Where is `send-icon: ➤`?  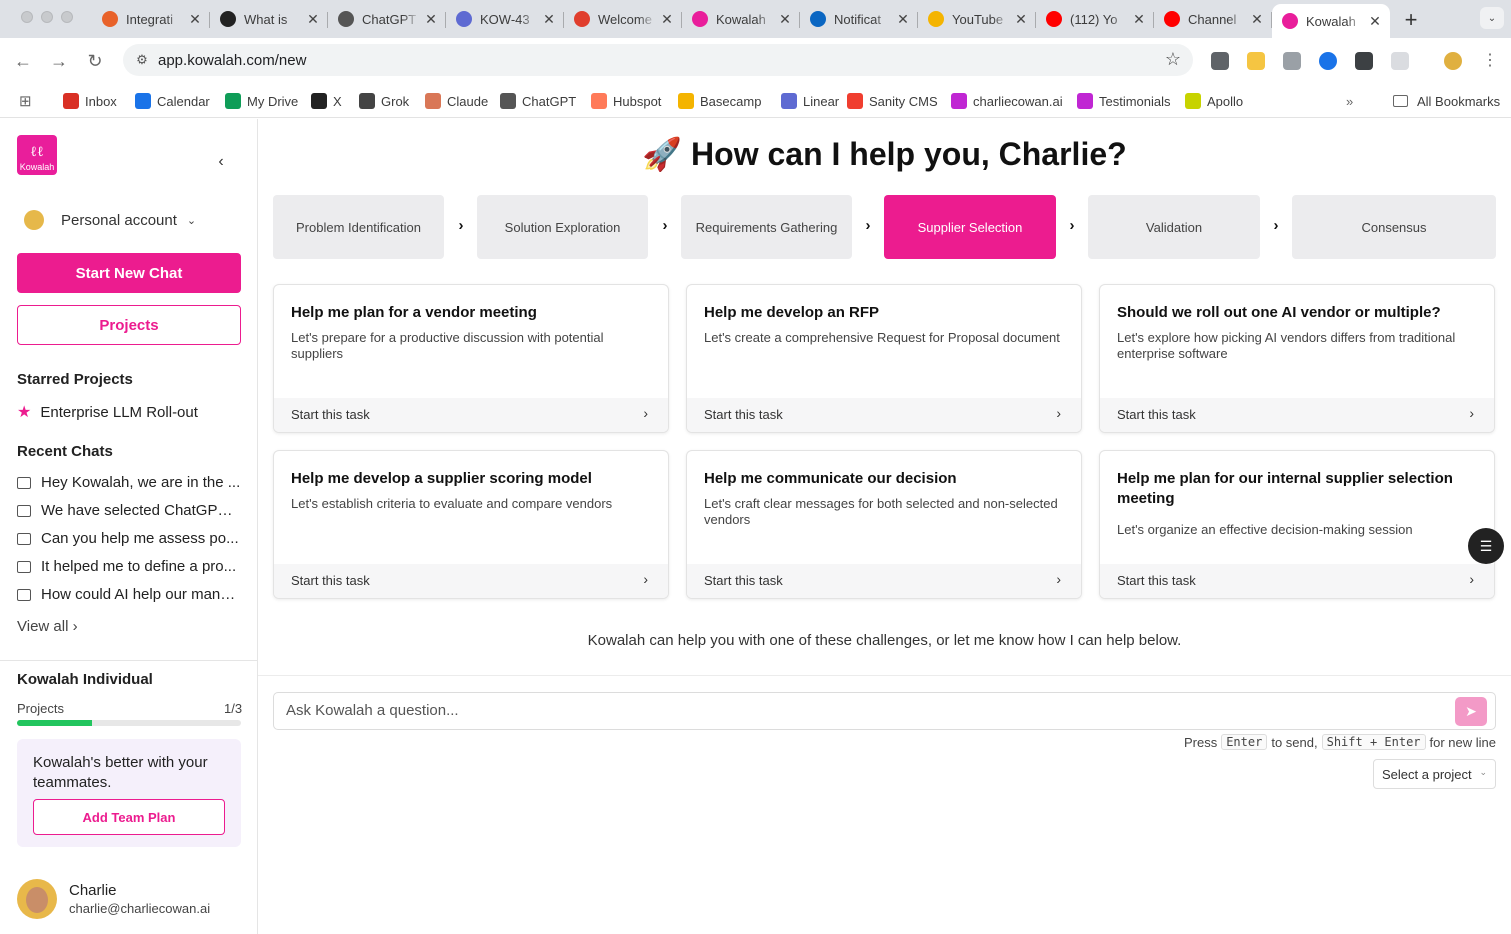 send-icon: ➤ is located at coordinates (1471, 711).